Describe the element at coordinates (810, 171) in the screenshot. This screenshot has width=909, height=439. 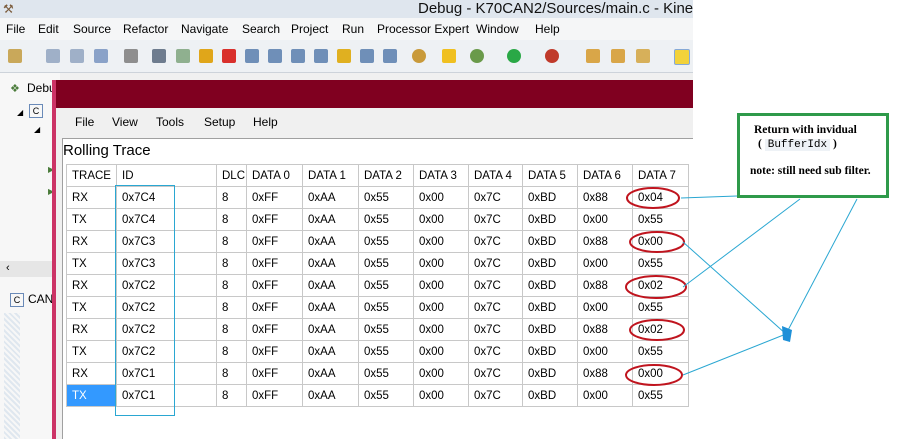
I see `callout-note: note: still need sub filter.` at that location.